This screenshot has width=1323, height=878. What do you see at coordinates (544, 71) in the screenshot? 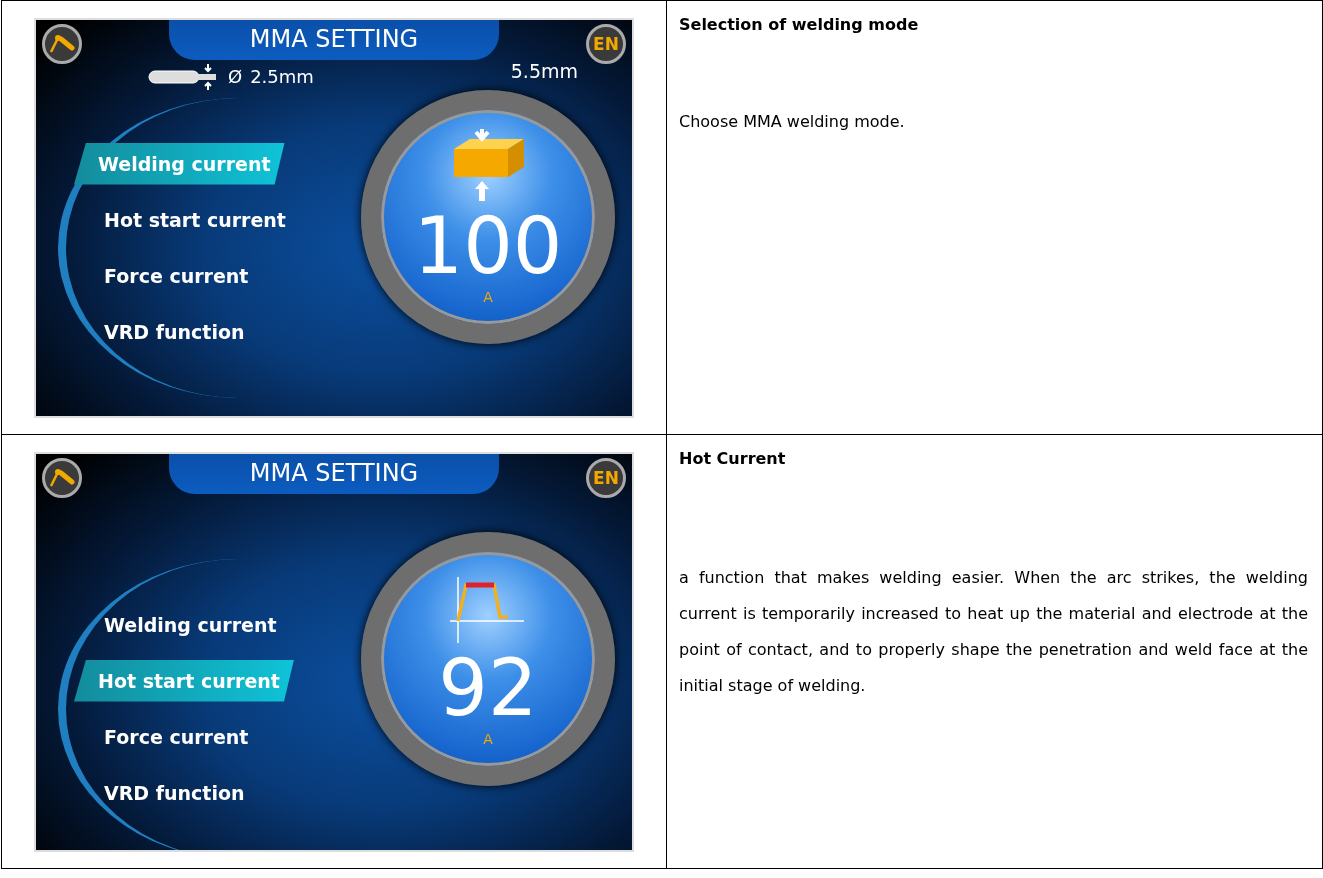
I see `plate-thickness: 5.5mm` at bounding box center [544, 71].